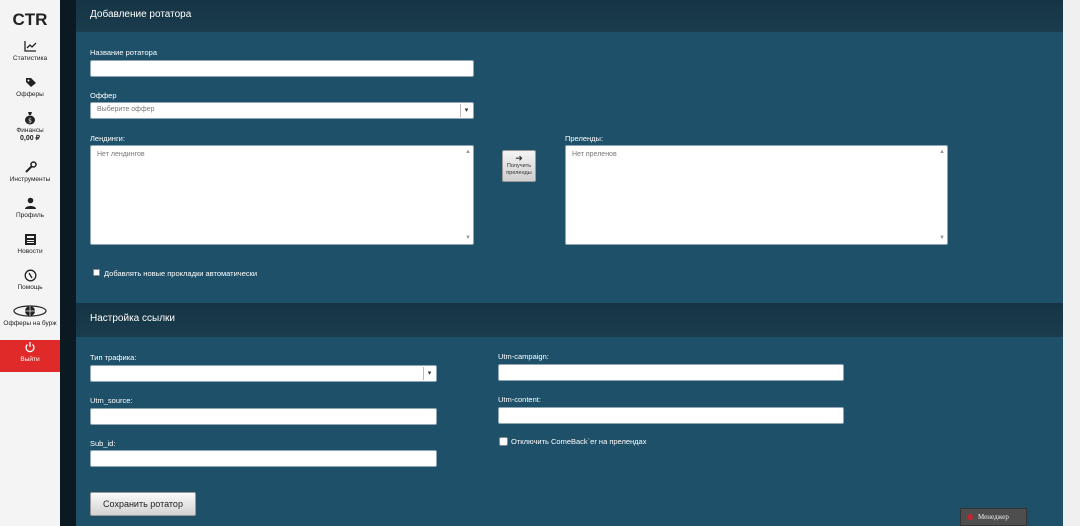 The width and height of the screenshot is (1080, 526). What do you see at coordinates (756, 195) in the screenshot?
I see `prelands-list: Нет преленов ▲ ▼` at bounding box center [756, 195].